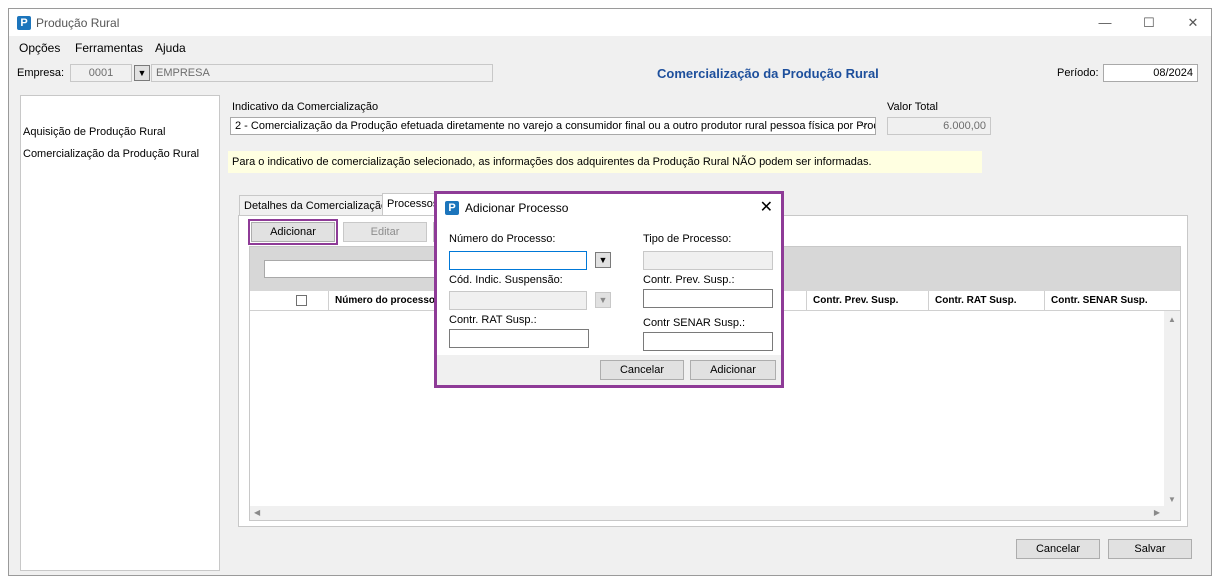 This screenshot has height=584, width=1220. I want to click on dialog-title: Adicionar Processo, so click(517, 208).